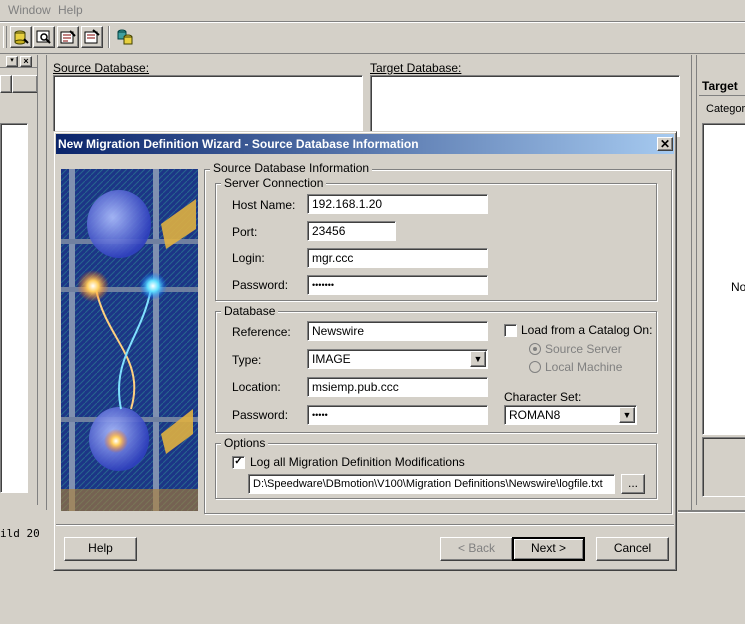 The height and width of the screenshot is (624, 745). I want to click on options-title: Options, so click(245, 443).